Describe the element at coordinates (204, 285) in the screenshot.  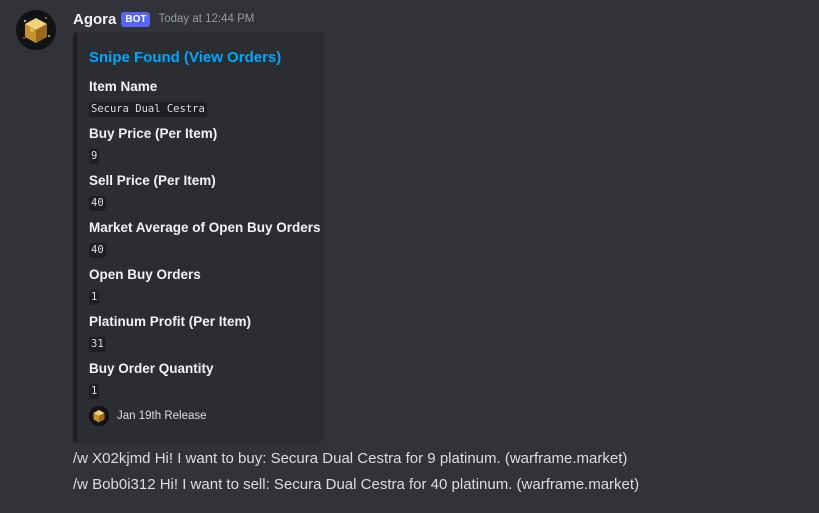
I see `field-open-buy-orders: Open Buy Orders 1` at that location.